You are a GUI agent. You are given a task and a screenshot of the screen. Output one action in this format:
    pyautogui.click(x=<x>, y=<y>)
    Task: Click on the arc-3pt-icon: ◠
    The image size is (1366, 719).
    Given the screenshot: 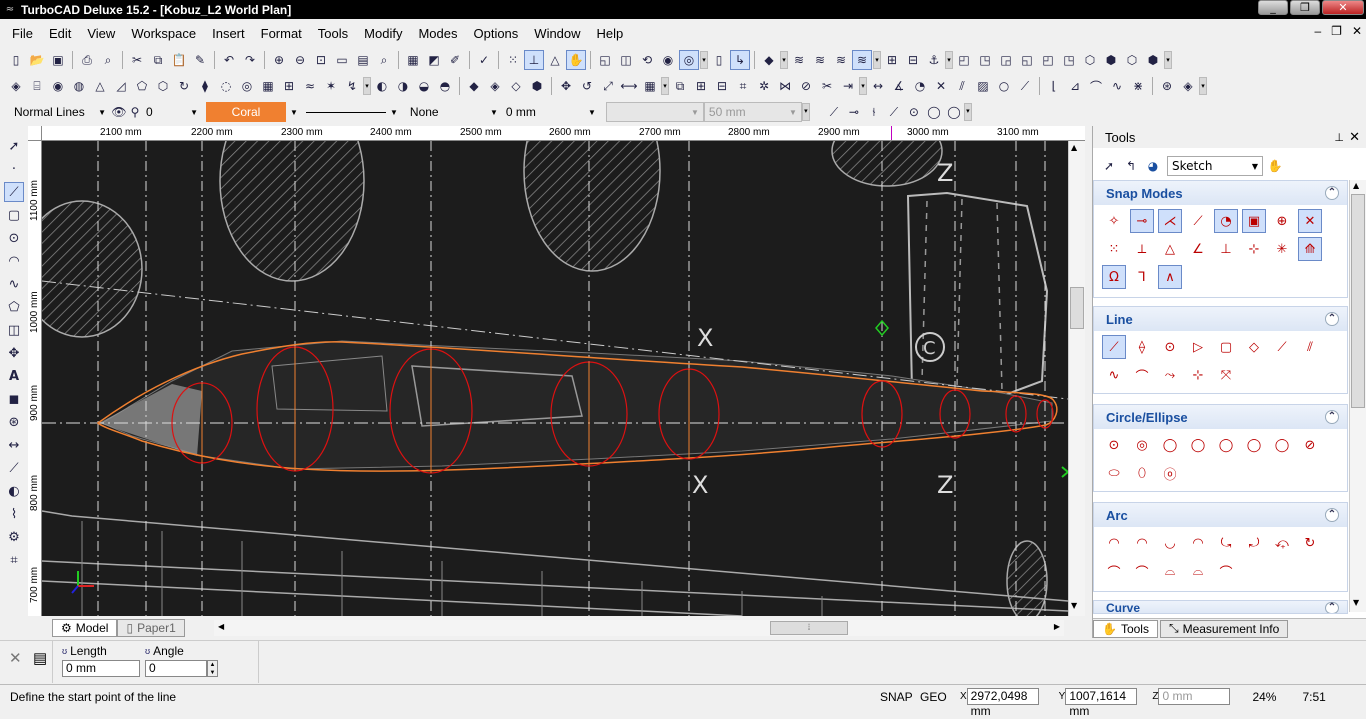 What is the action you would take?
    pyautogui.click(x=1198, y=543)
    